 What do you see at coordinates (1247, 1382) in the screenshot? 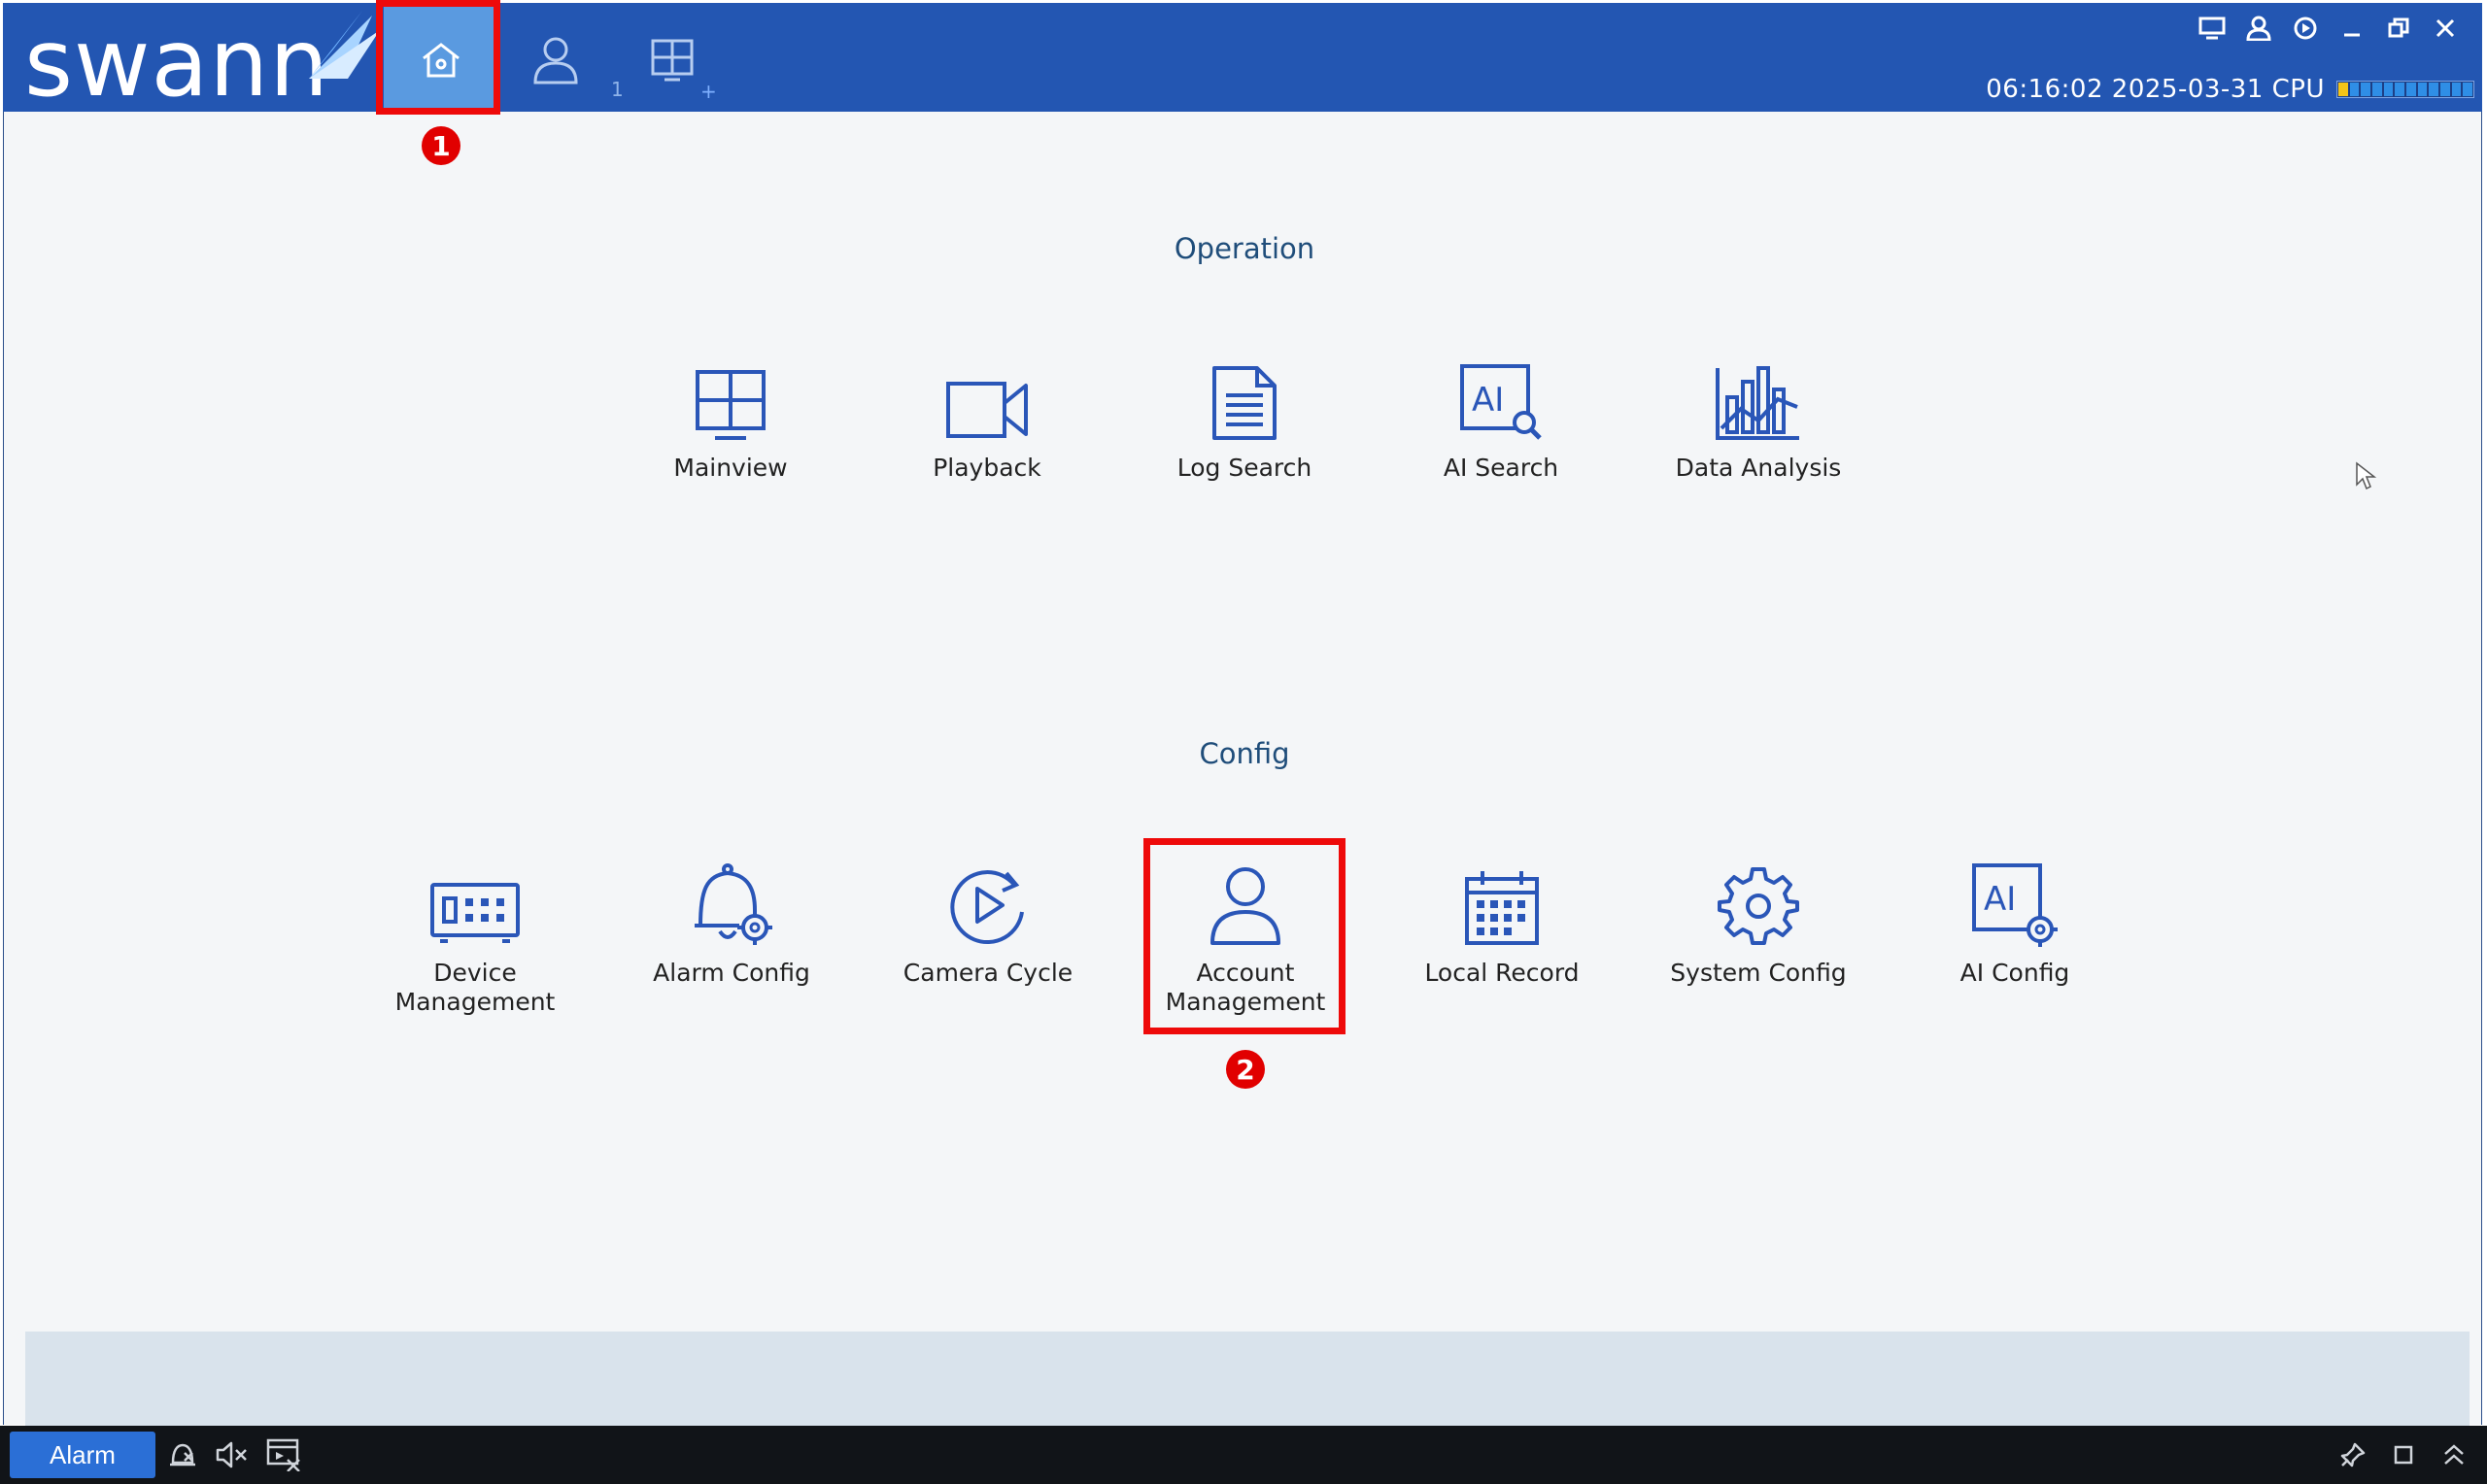
I see `info-panel` at bounding box center [1247, 1382].